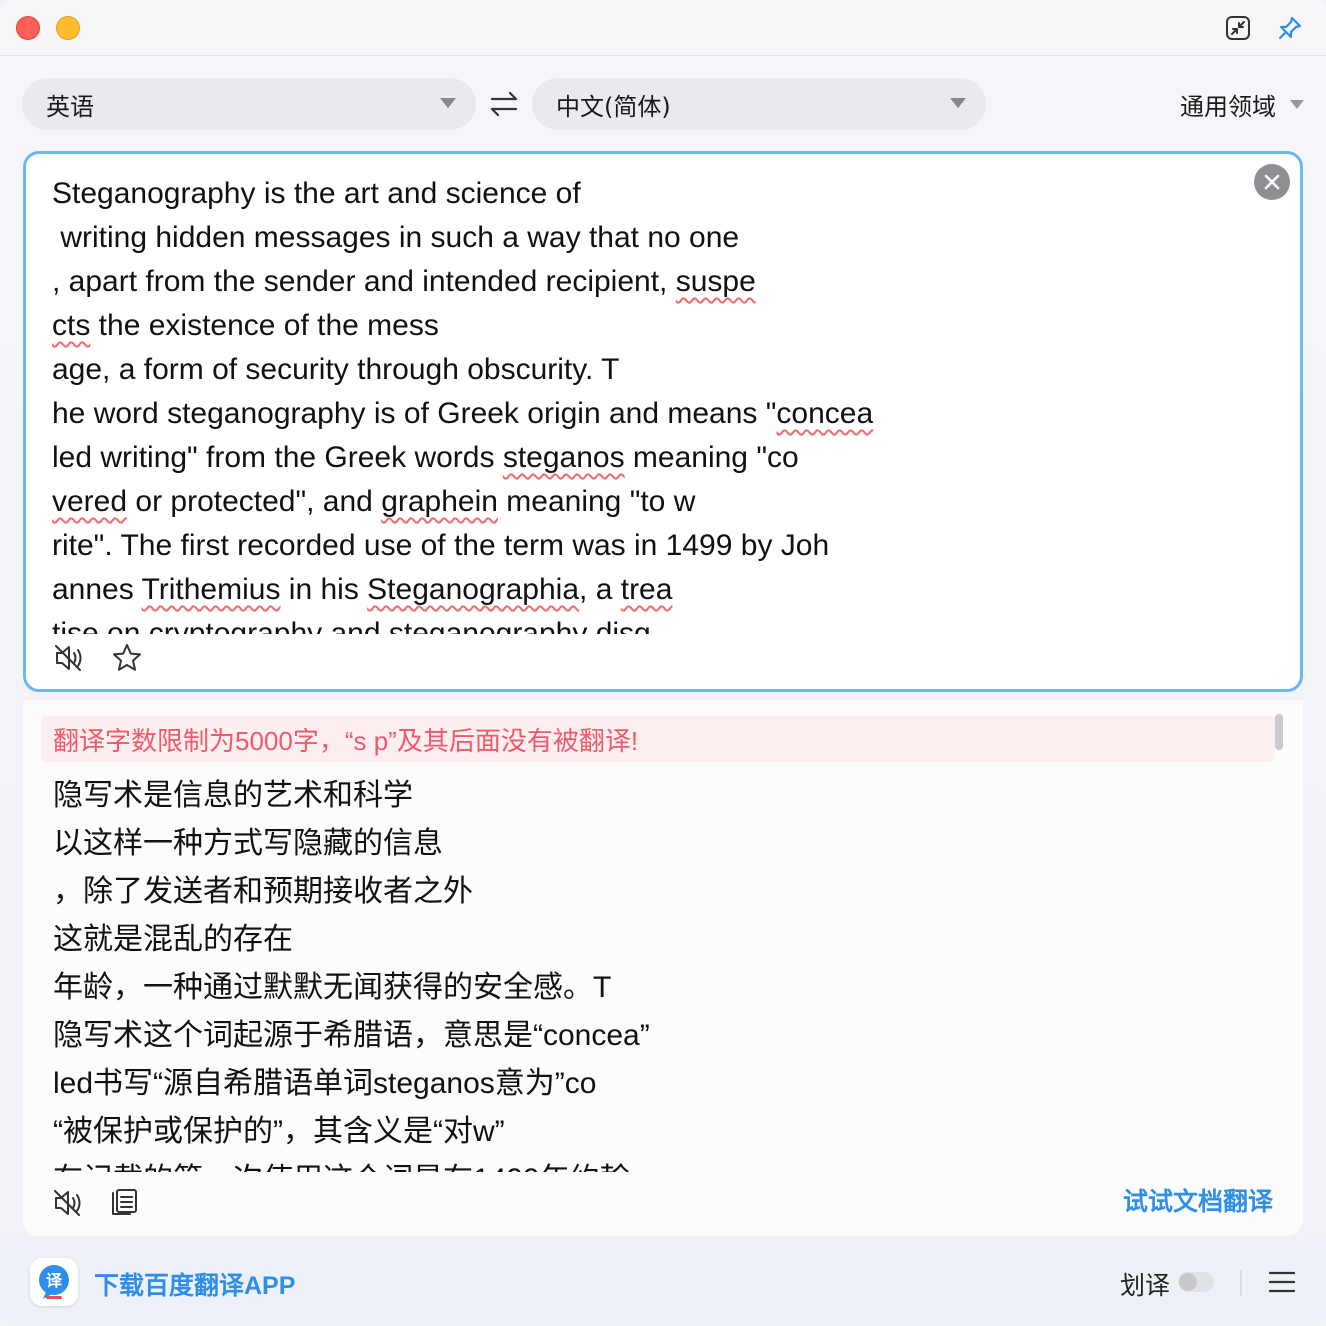  What do you see at coordinates (613, 106) in the screenshot?
I see `target-language-label: 中文(简体)` at bounding box center [613, 106].